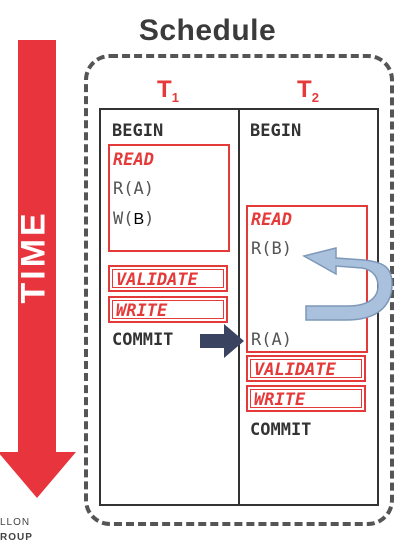 The height and width of the screenshot is (545, 415). I want to click on column-divider, so click(239, 307).